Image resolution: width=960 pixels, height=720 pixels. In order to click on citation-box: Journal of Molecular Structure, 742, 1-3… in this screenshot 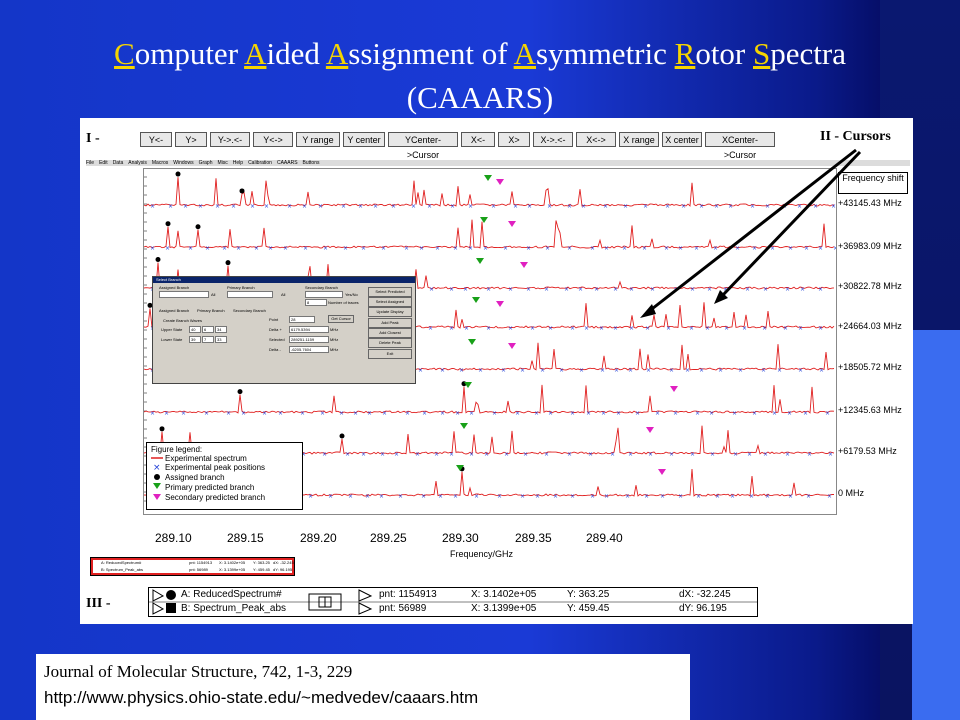, I will do `click(363, 687)`.